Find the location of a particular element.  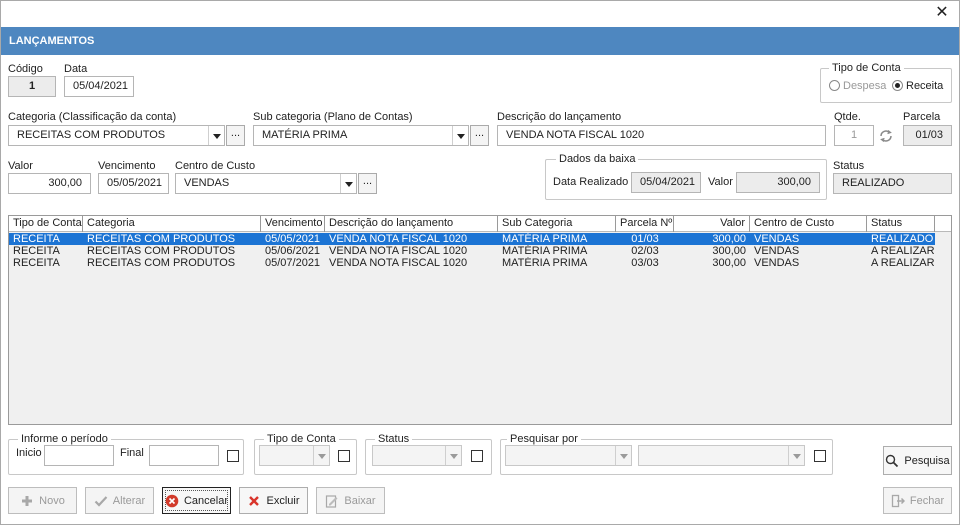

cell-parcela: 01/03 is located at coordinates (645, 239).